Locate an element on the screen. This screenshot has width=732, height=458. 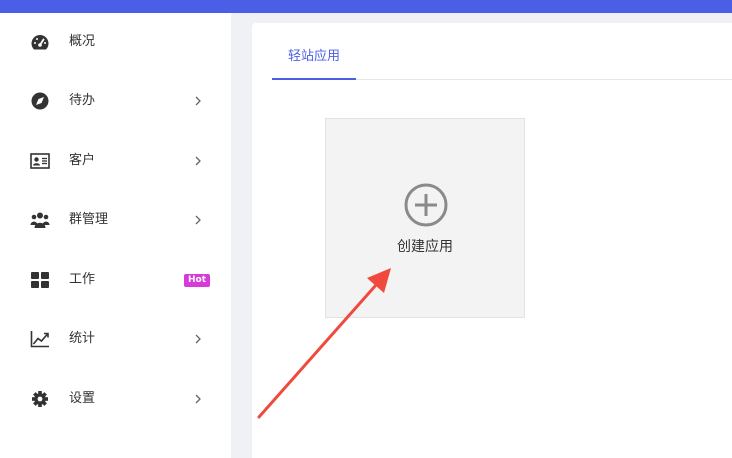
create-app-label: 创建应用 is located at coordinates (425, 247).